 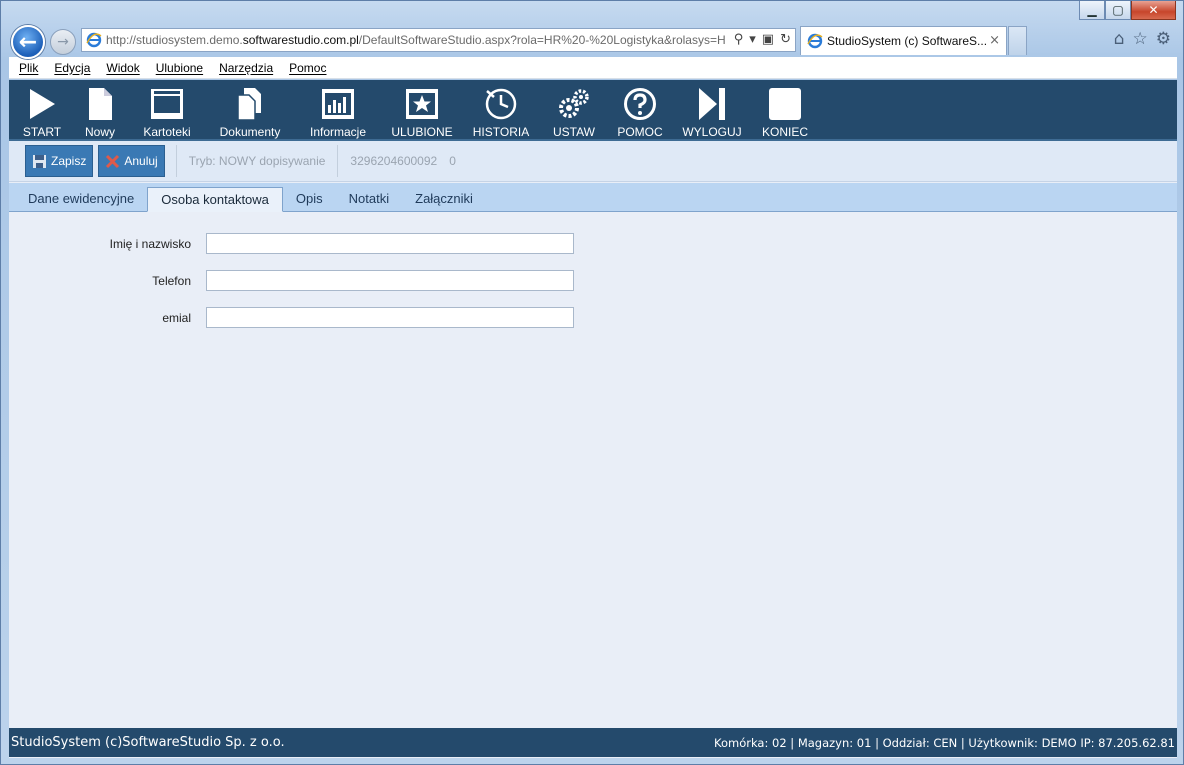 I want to click on new-document-icon, so click(x=100, y=104).